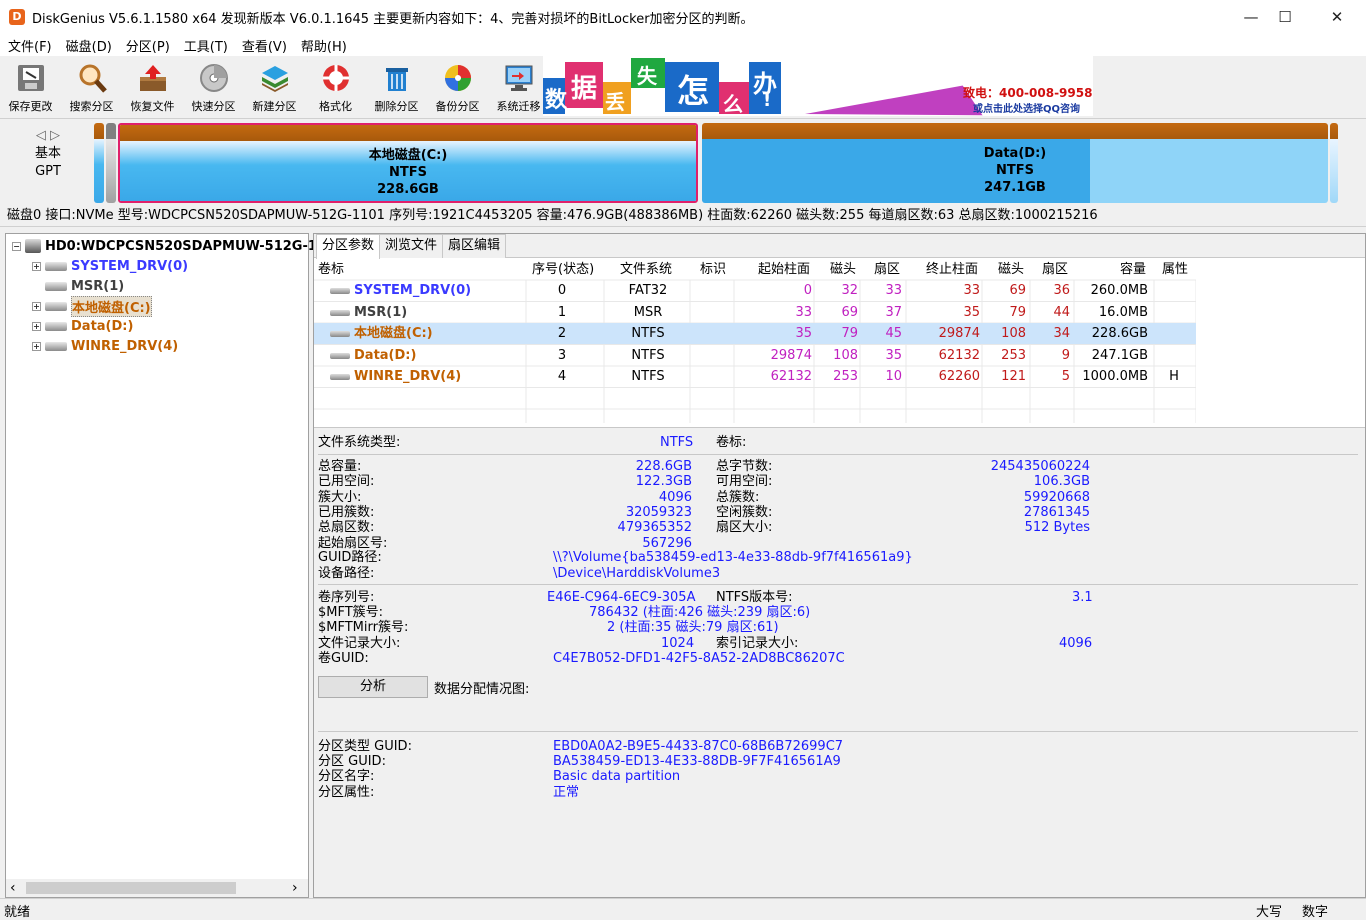 The image size is (1366, 920). Describe the element at coordinates (519, 78) in the screenshot. I see `migrate-icon` at that location.